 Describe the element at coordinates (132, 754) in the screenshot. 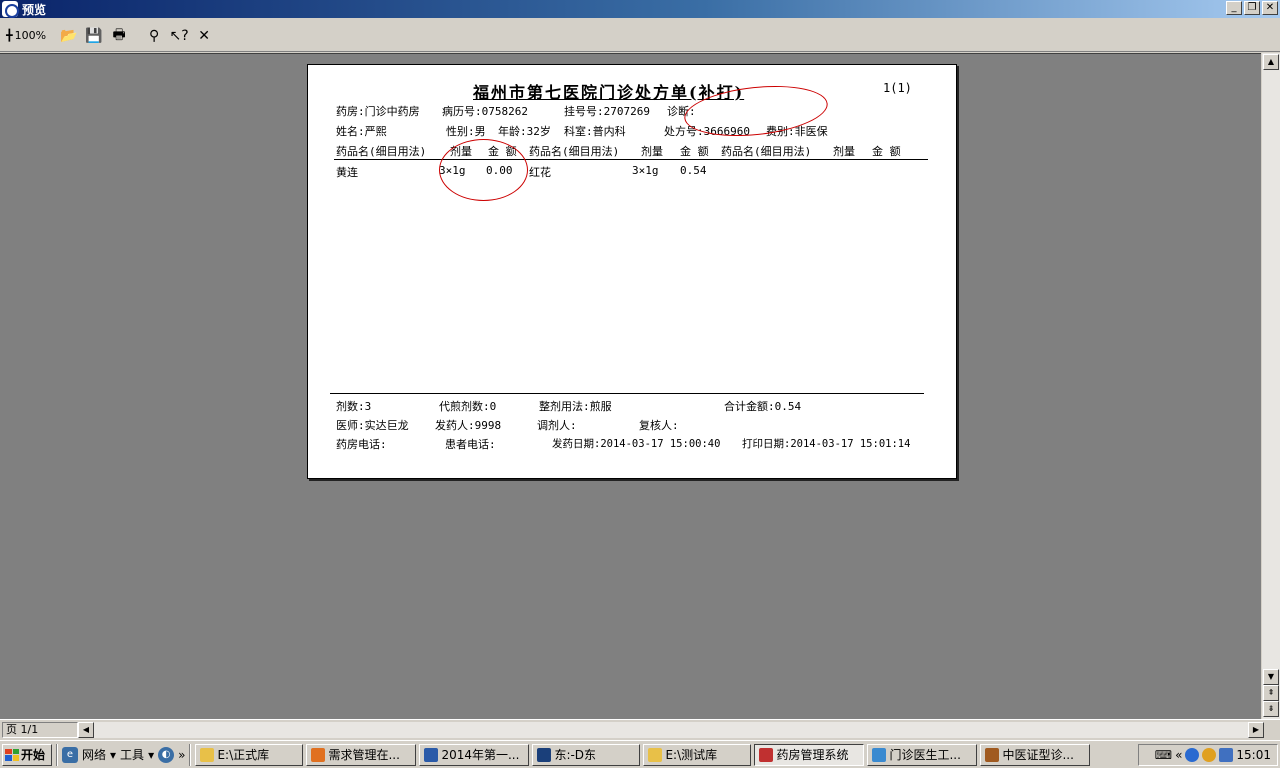

I see `quick-tools: 工具` at that location.